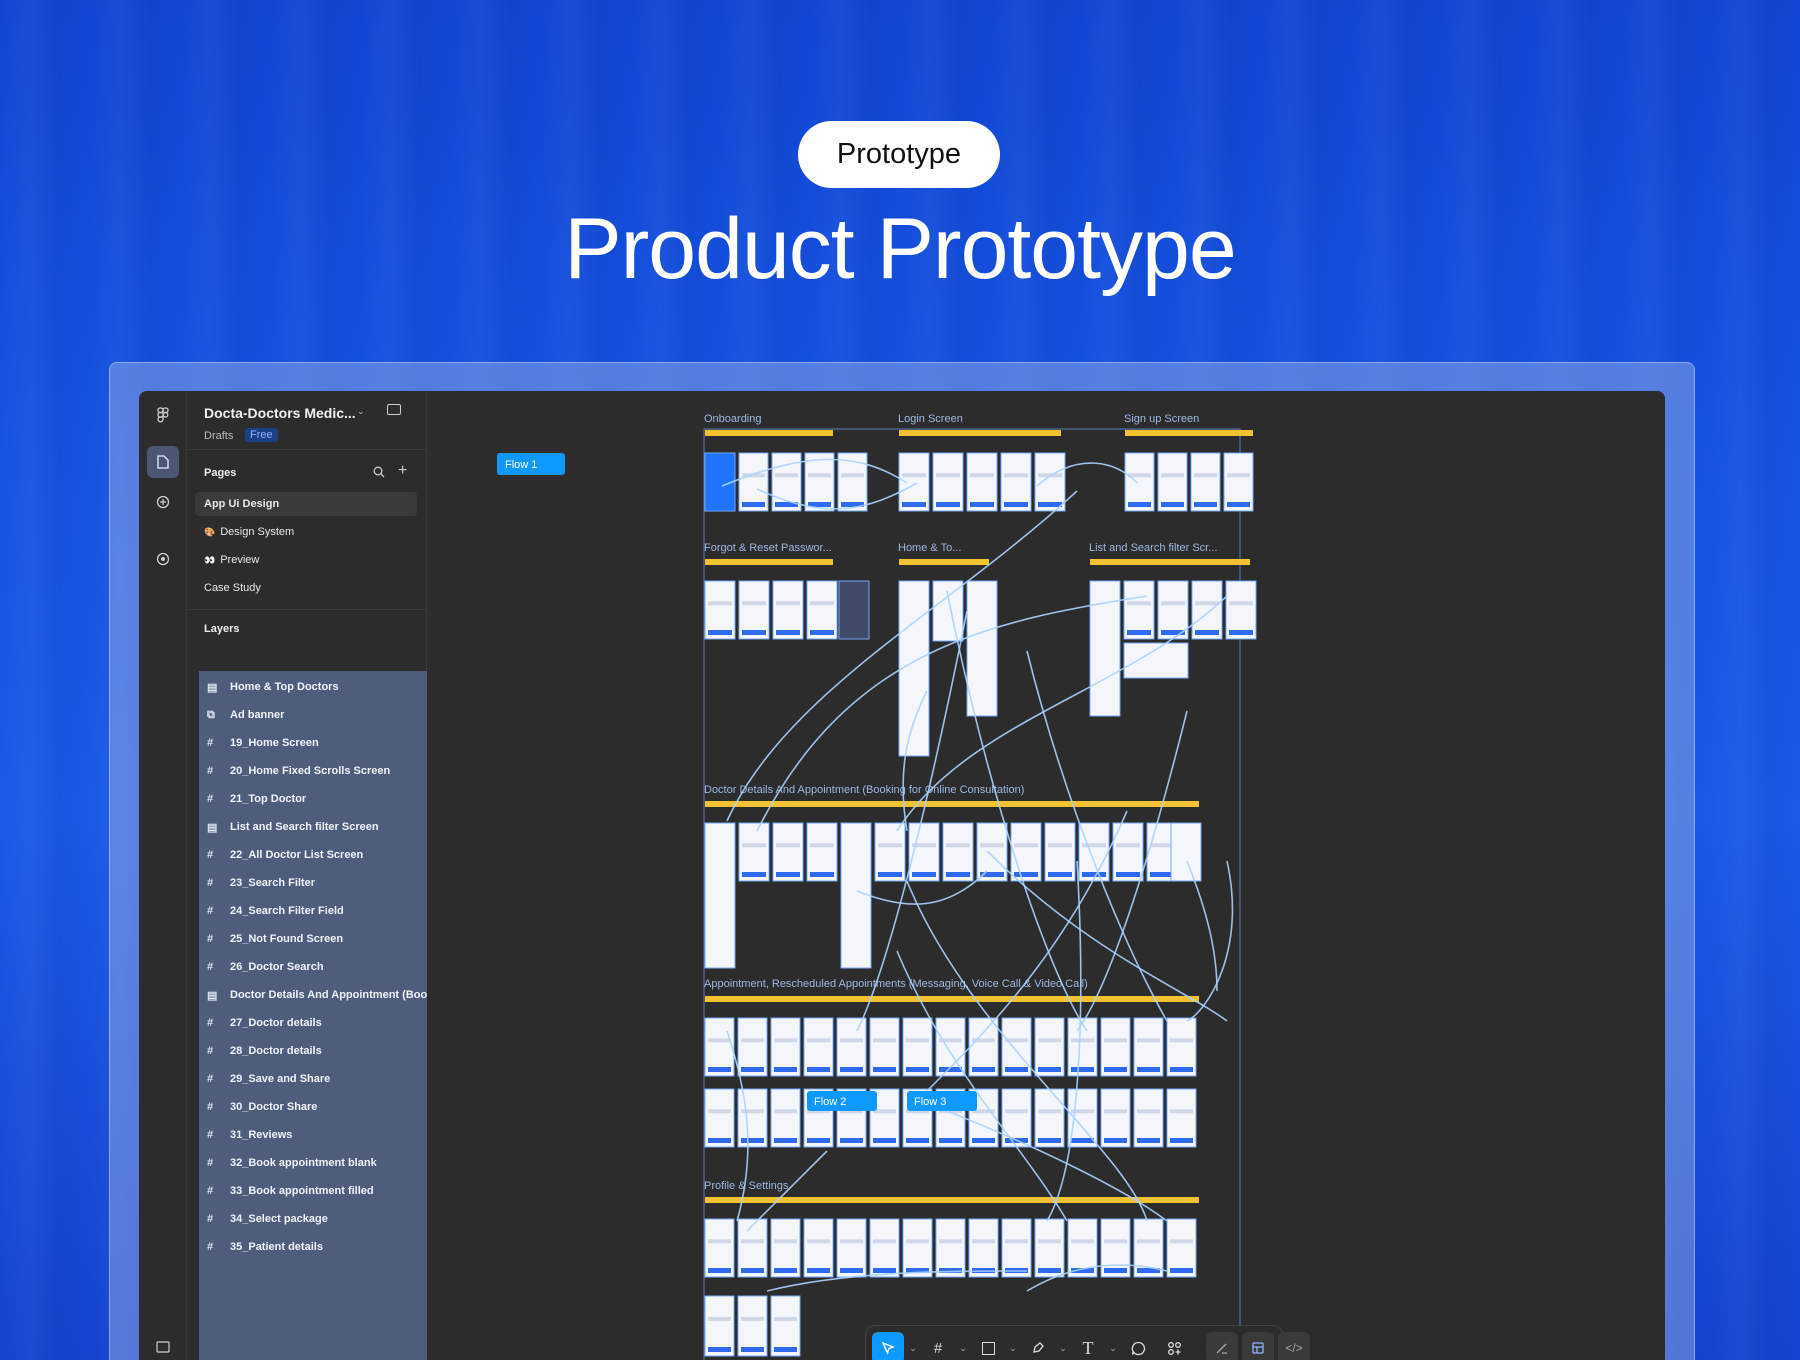 This screenshot has width=1800, height=1360. Describe the element at coordinates (163, 502) in the screenshot. I see `assets-icon` at that location.